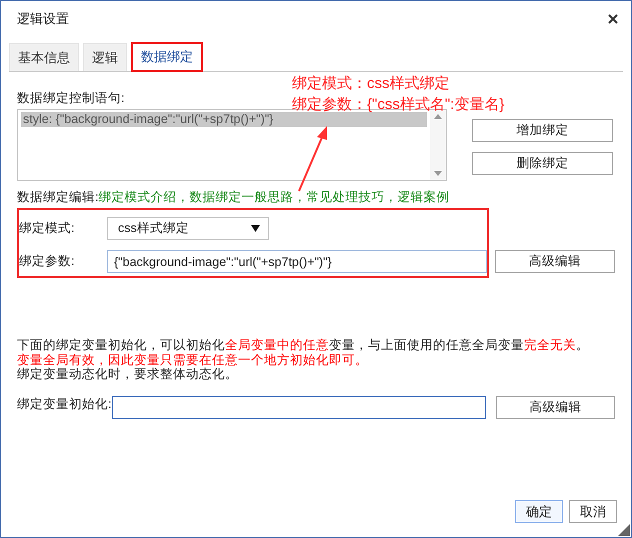 This screenshot has width=632, height=538. I want to click on annotation-arrow, so click(312, 159).